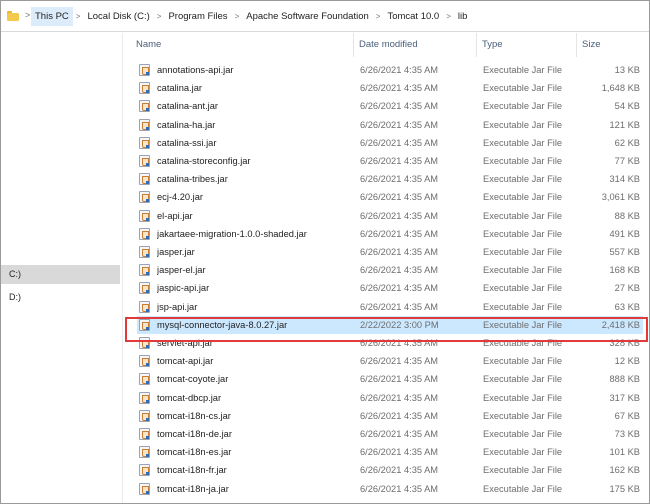 This screenshot has height=504, width=650. What do you see at coordinates (415, 45) in the screenshot?
I see `column-header-date-modified: Date modified` at bounding box center [415, 45].